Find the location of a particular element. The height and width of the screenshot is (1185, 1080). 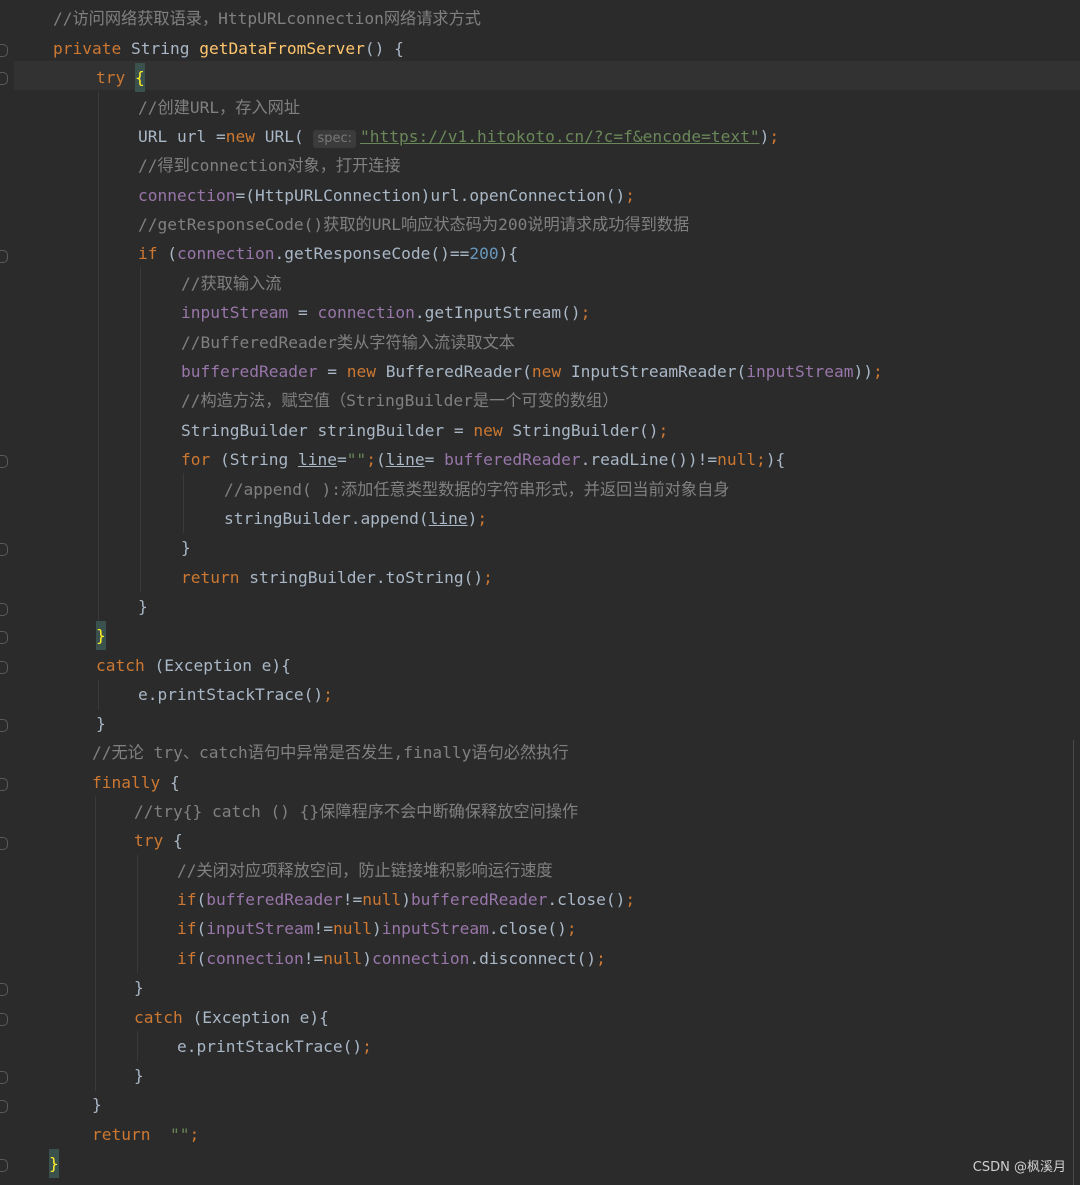

code-token: stringBuilder.toString() is located at coordinates (366, 577).